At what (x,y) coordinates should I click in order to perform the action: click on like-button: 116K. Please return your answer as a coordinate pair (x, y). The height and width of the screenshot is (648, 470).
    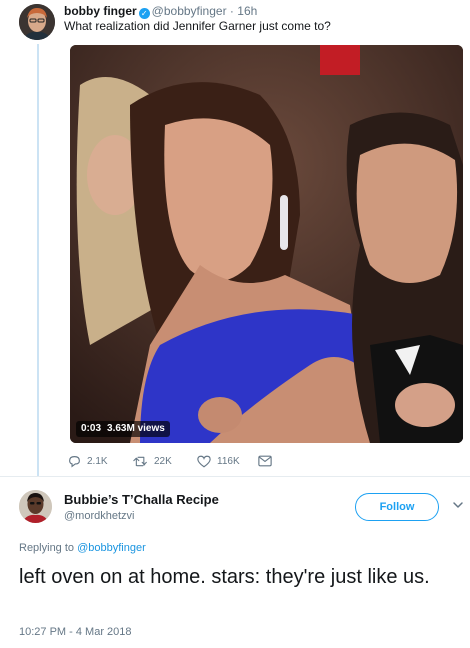
    Looking at the image, I should click on (218, 461).